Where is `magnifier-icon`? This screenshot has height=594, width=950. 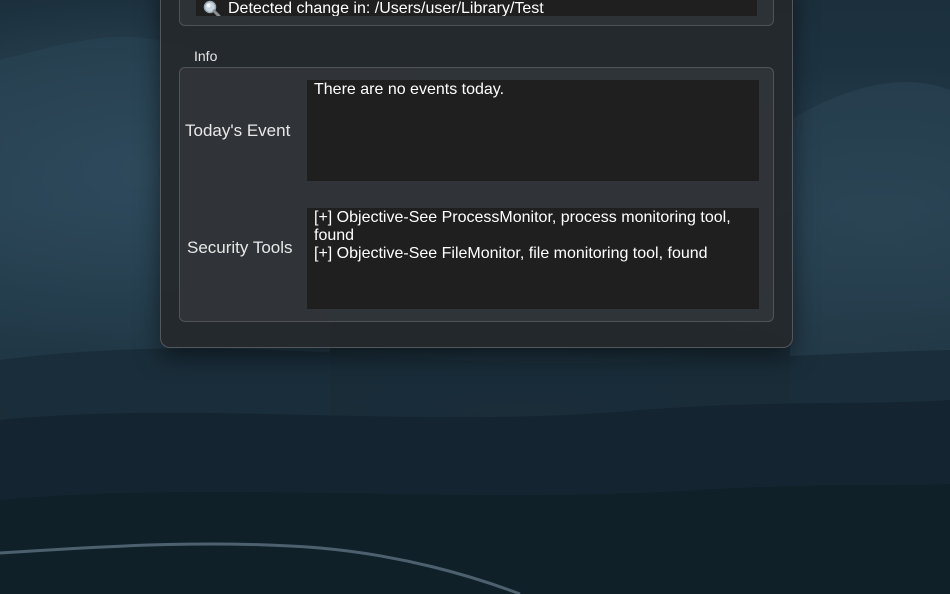
magnifier-icon is located at coordinates (212, 8).